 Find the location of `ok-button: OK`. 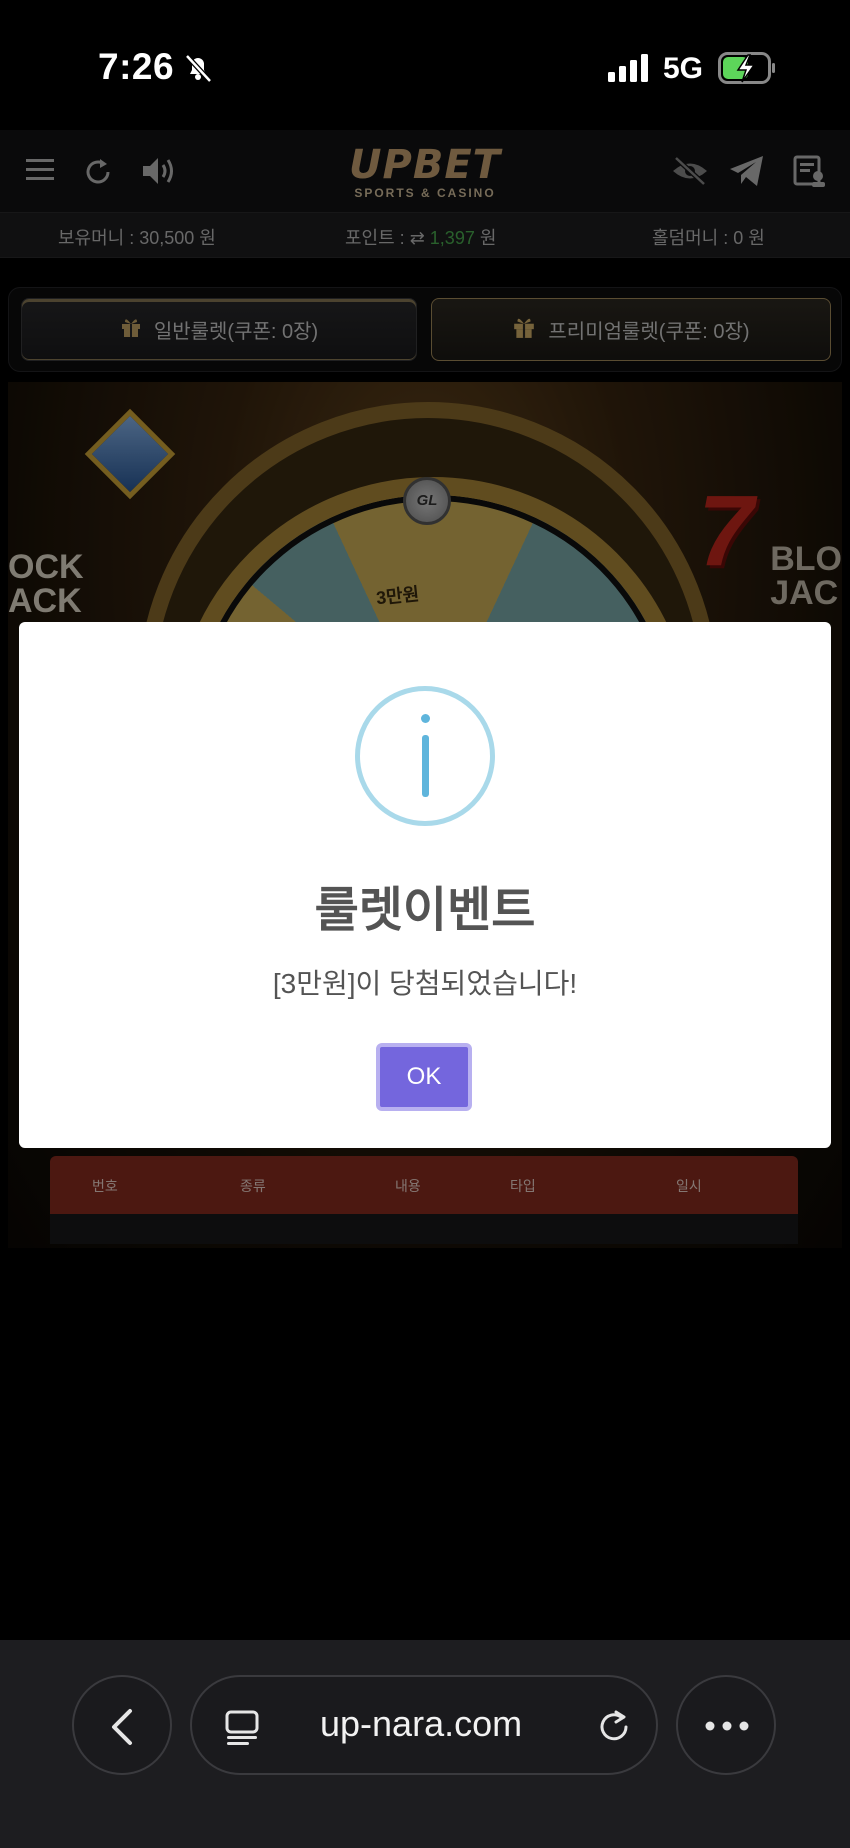

ok-button: OK is located at coordinates (424, 1077).